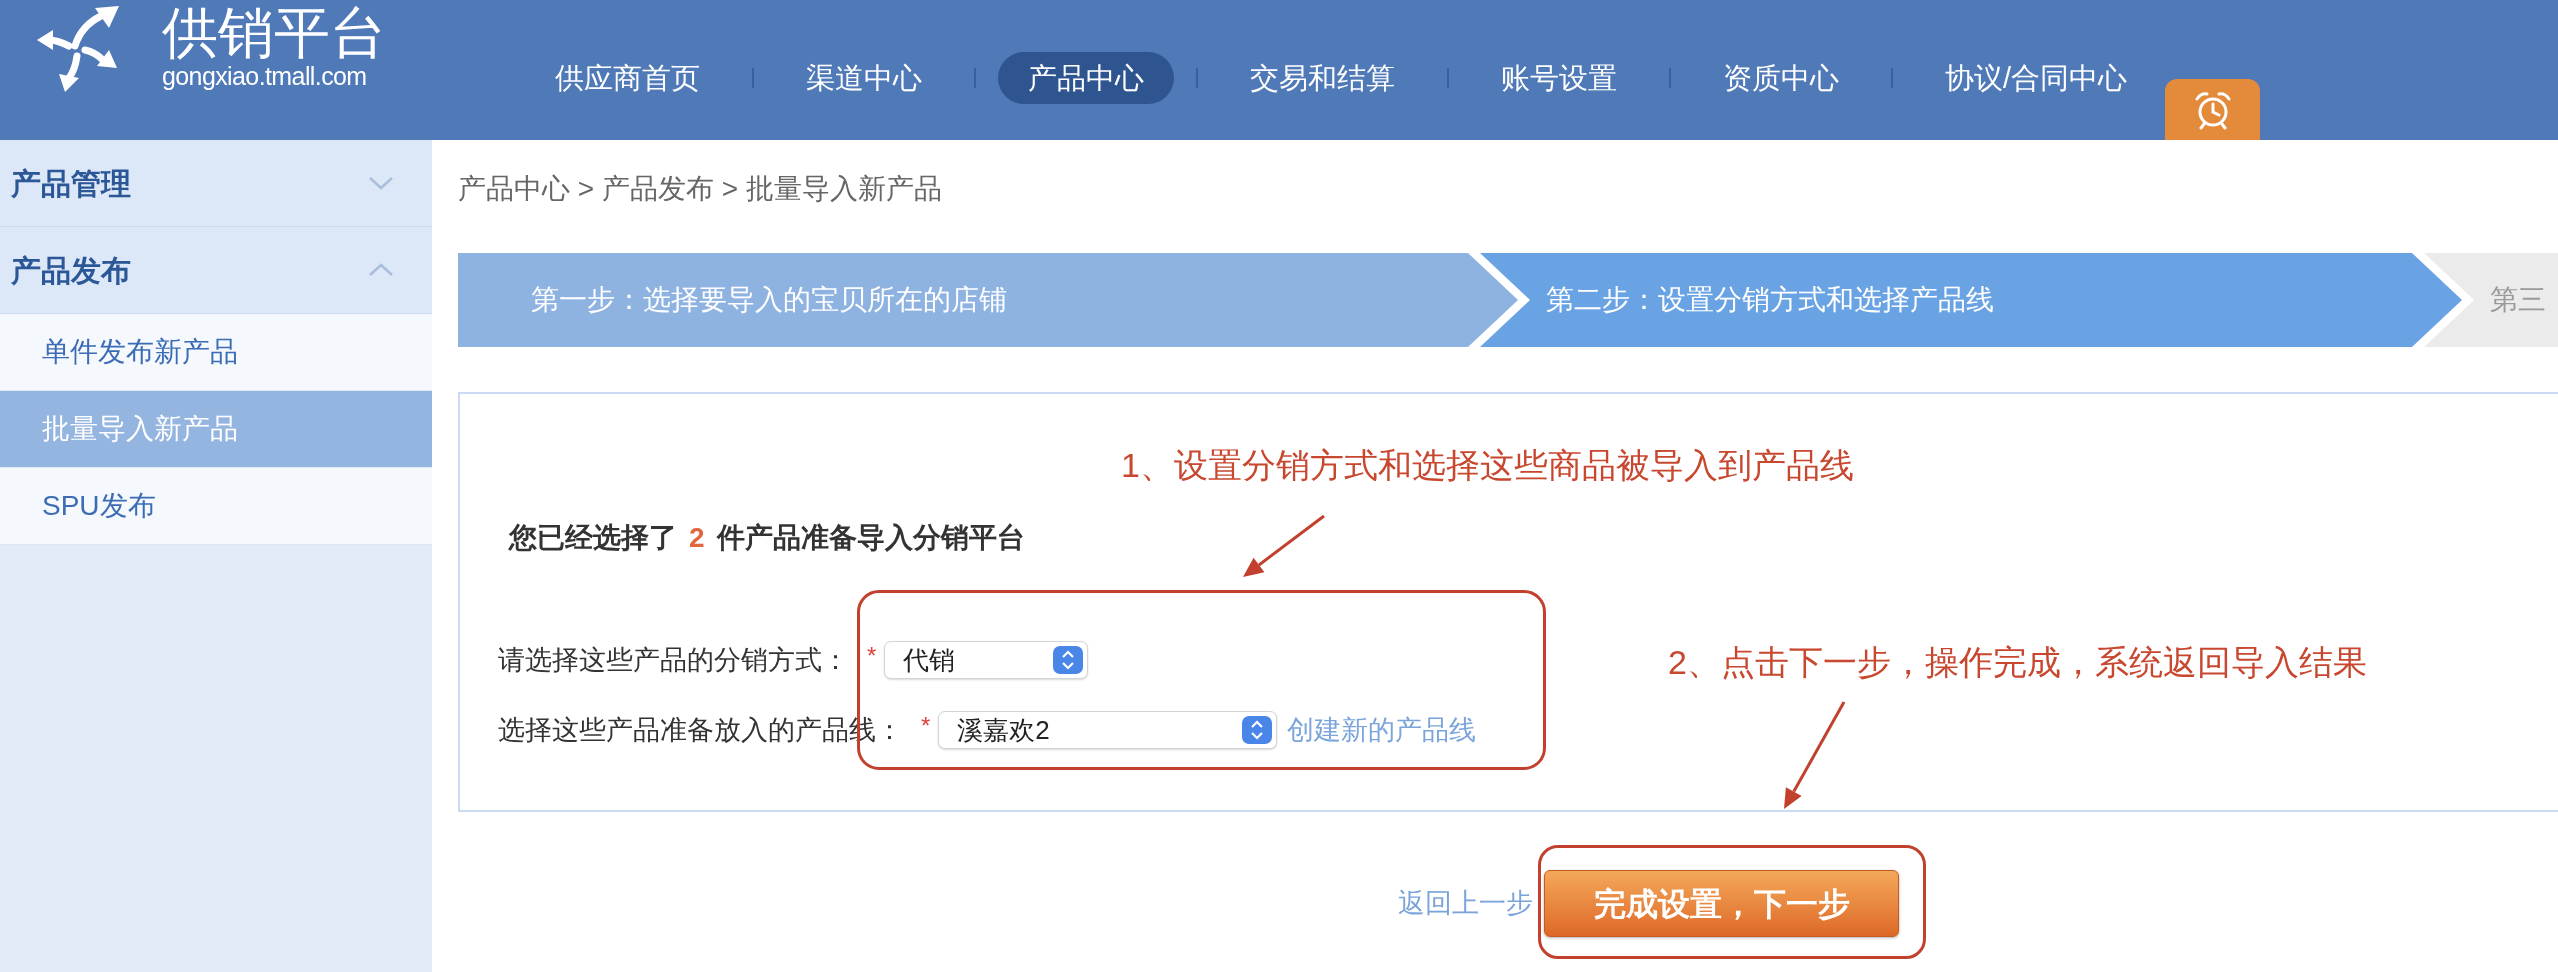 The height and width of the screenshot is (972, 2558). What do you see at coordinates (216, 506) in the screenshot?
I see `sidebar-item: SPU发布` at bounding box center [216, 506].